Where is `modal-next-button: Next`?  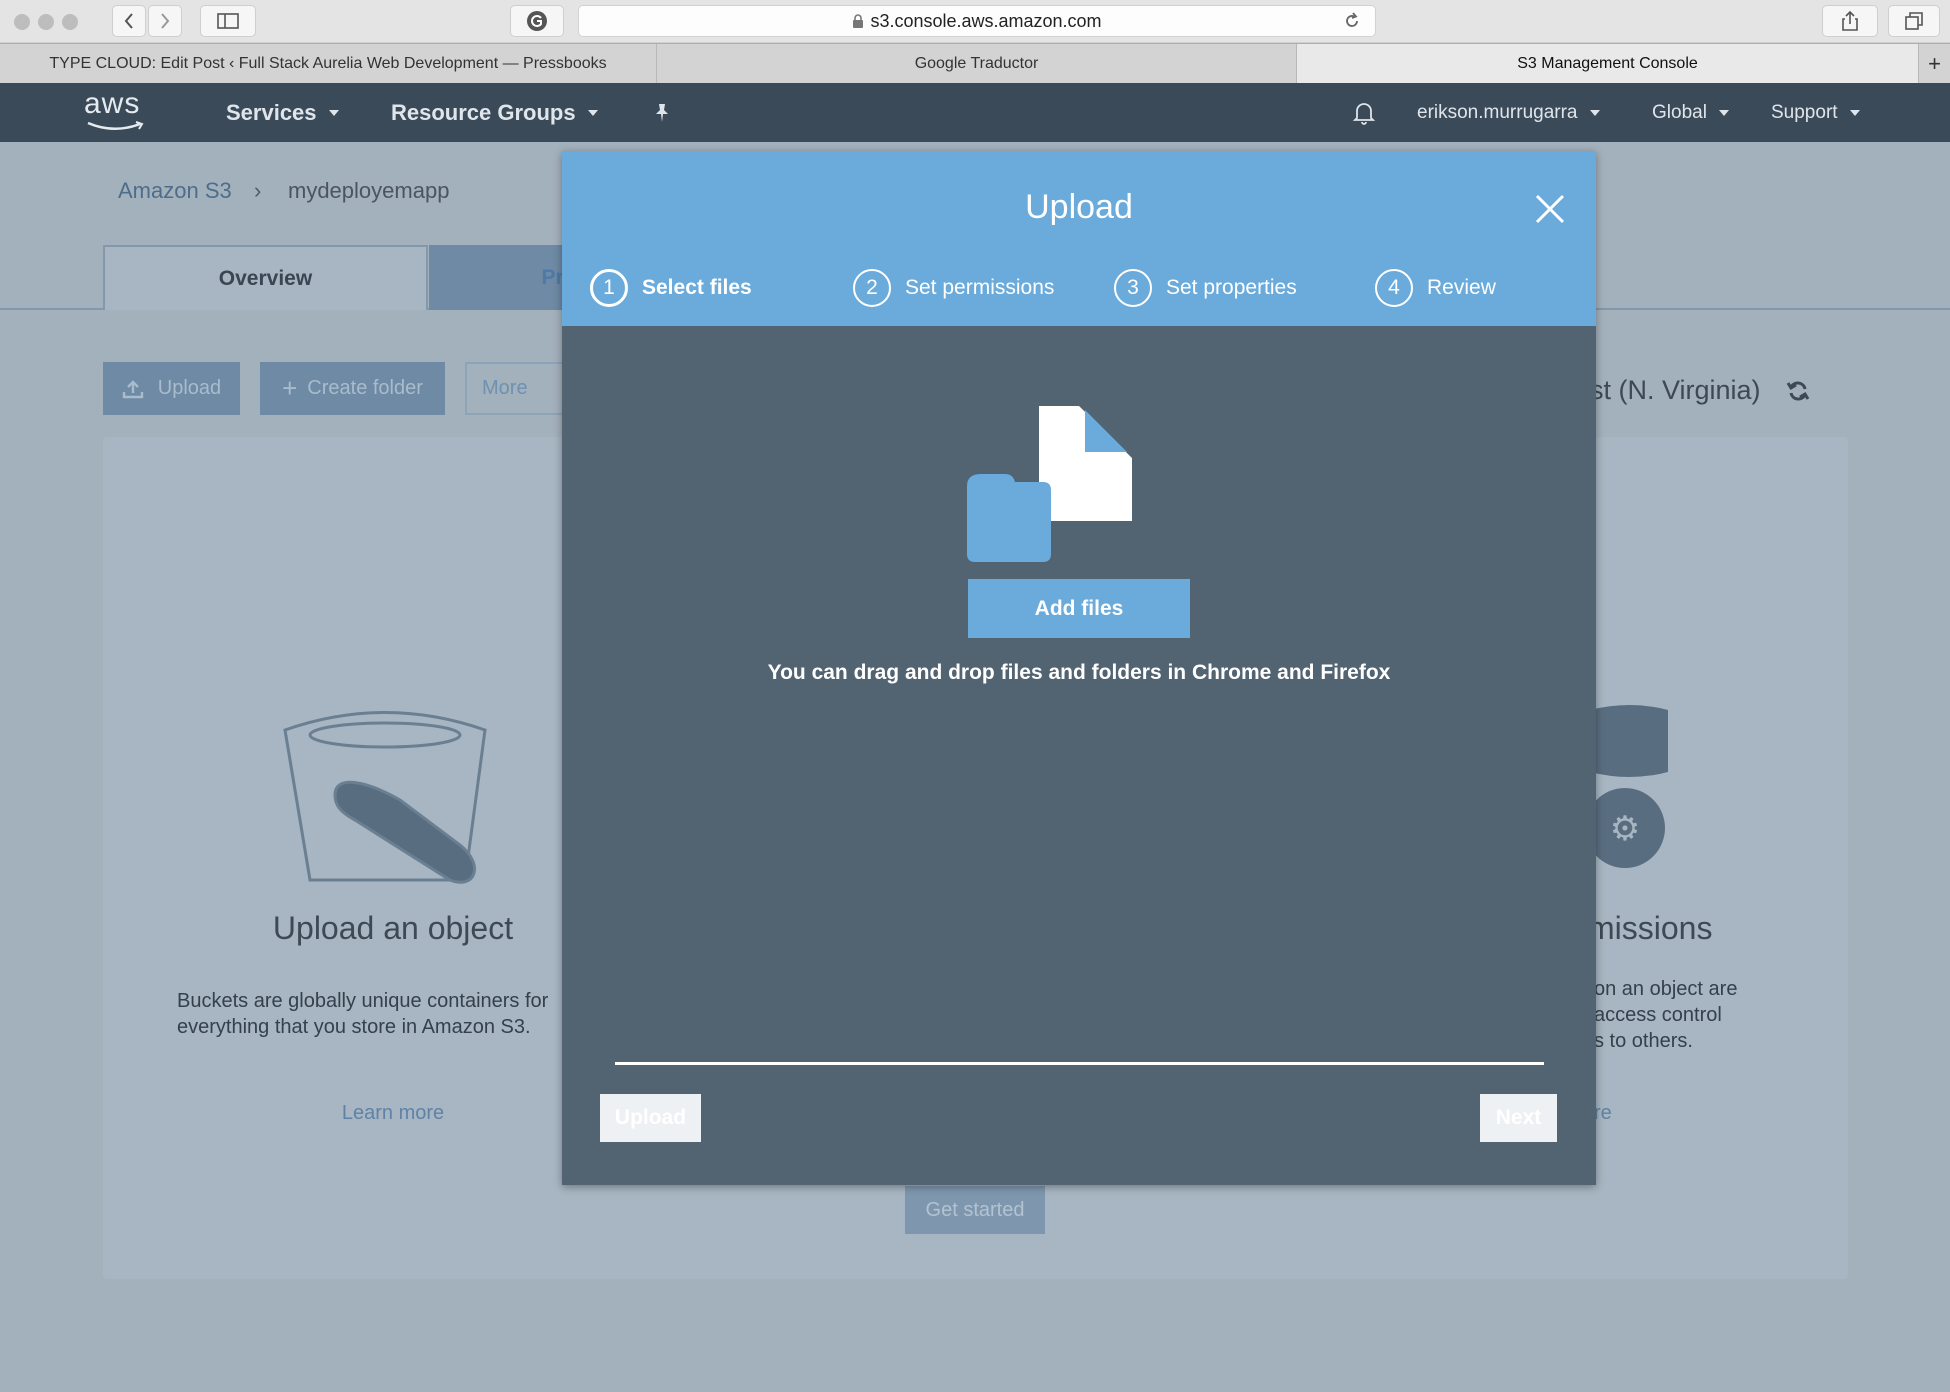
modal-next-button: Next is located at coordinates (1518, 1118).